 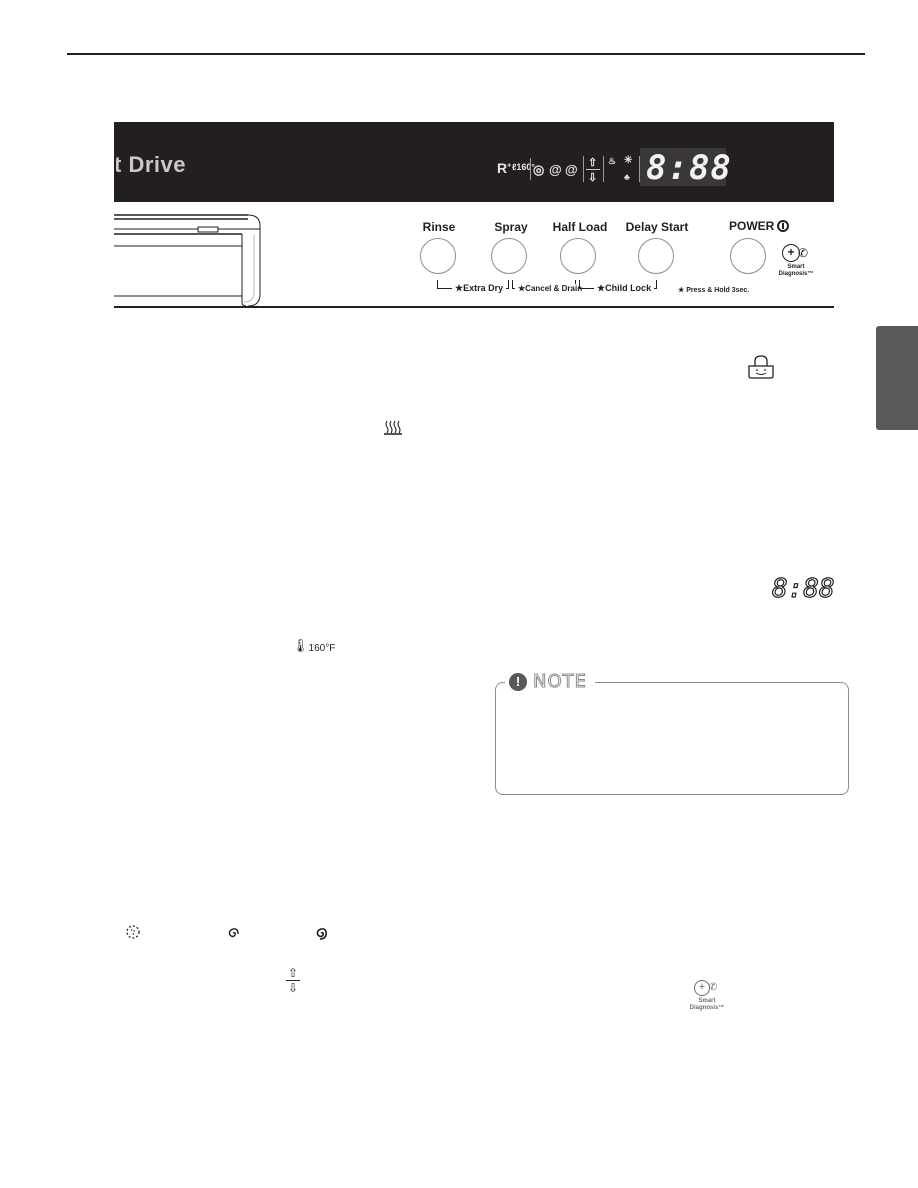 I want to click on extra-dry-icon: ♨, so click(x=612, y=161).